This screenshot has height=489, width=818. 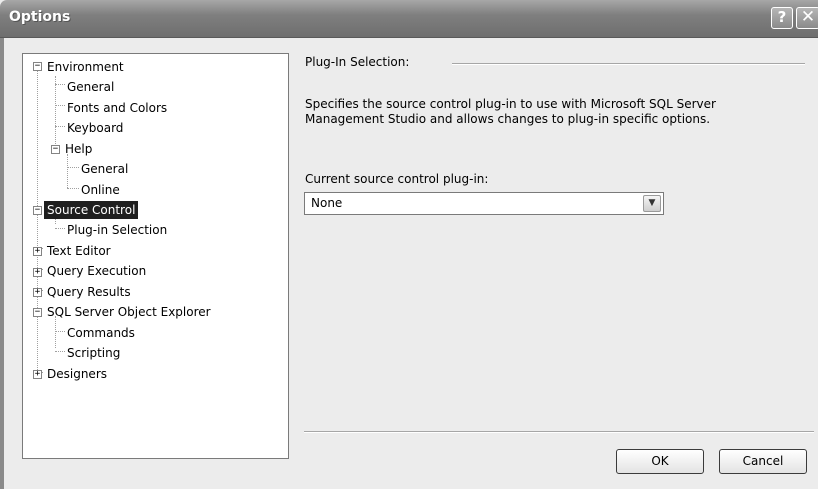 What do you see at coordinates (2, 263) in the screenshot?
I see `window-frame` at bounding box center [2, 263].